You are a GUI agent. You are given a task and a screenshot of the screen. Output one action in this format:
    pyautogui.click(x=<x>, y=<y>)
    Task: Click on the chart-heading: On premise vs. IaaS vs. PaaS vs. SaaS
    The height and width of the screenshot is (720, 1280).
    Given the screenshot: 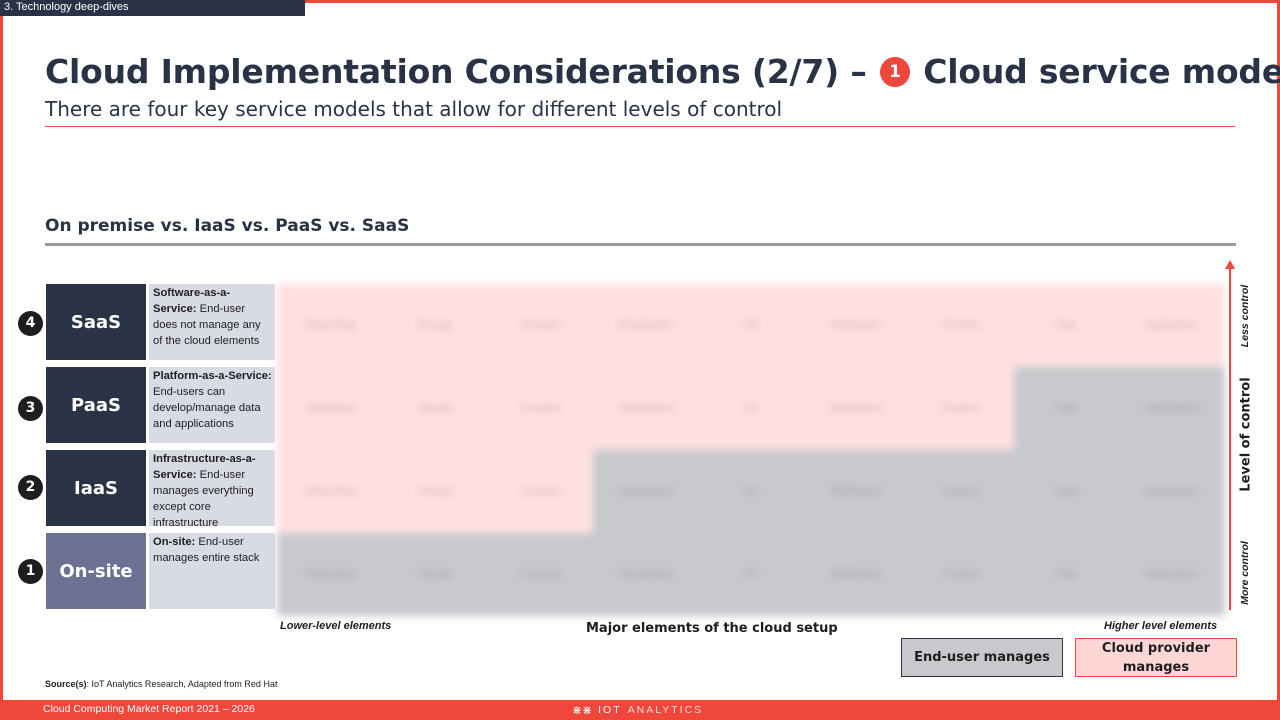 What is the action you would take?
    pyautogui.click(x=227, y=226)
    